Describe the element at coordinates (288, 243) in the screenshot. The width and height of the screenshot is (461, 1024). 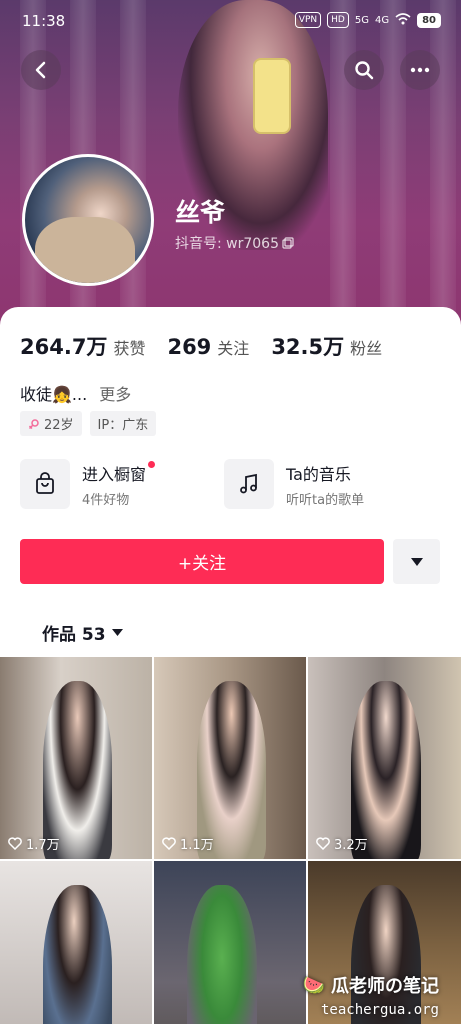
I see `copy-icon` at that location.